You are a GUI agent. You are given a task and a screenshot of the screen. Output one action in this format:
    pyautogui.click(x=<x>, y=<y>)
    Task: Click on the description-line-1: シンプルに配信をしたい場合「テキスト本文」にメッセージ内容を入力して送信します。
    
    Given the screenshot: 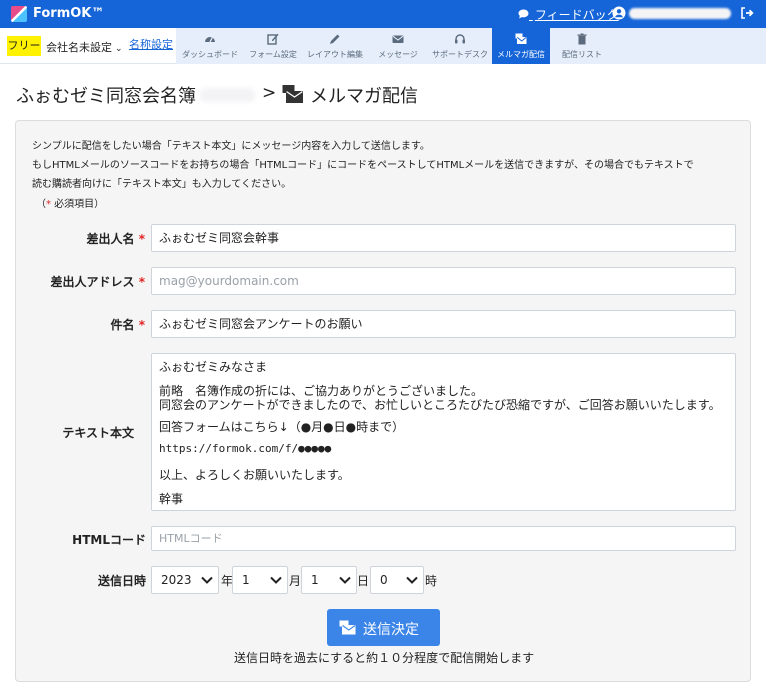 What is the action you would take?
    pyautogui.click(x=231, y=146)
    